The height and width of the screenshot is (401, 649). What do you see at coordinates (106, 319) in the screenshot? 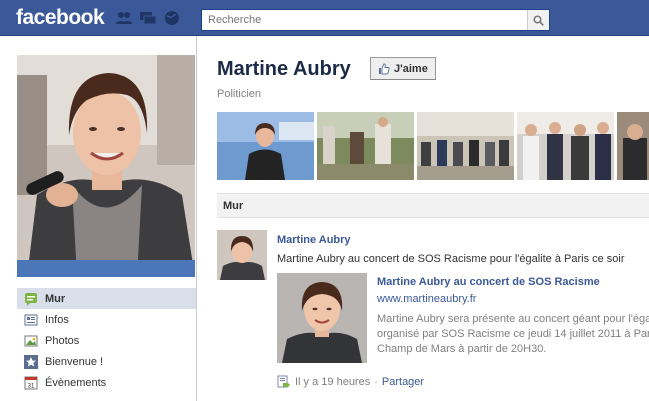
I see `nav-item-info: Infos` at bounding box center [106, 319].